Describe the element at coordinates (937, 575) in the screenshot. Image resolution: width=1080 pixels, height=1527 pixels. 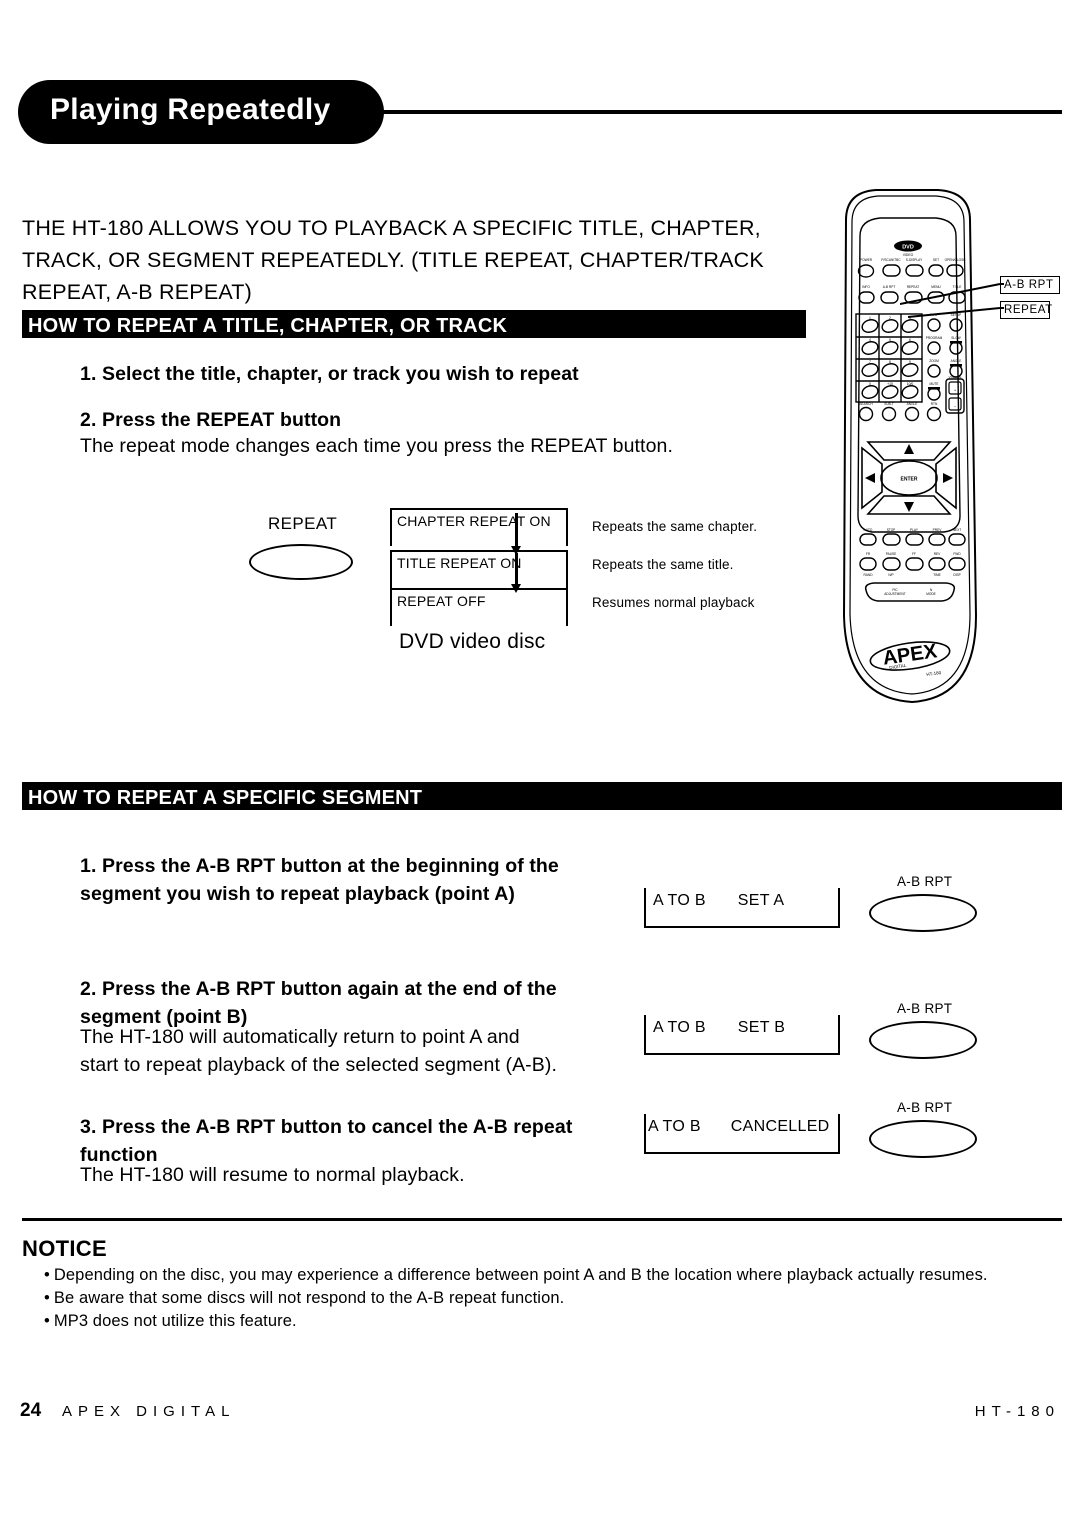
I see `svg-text: TIME` at that location.